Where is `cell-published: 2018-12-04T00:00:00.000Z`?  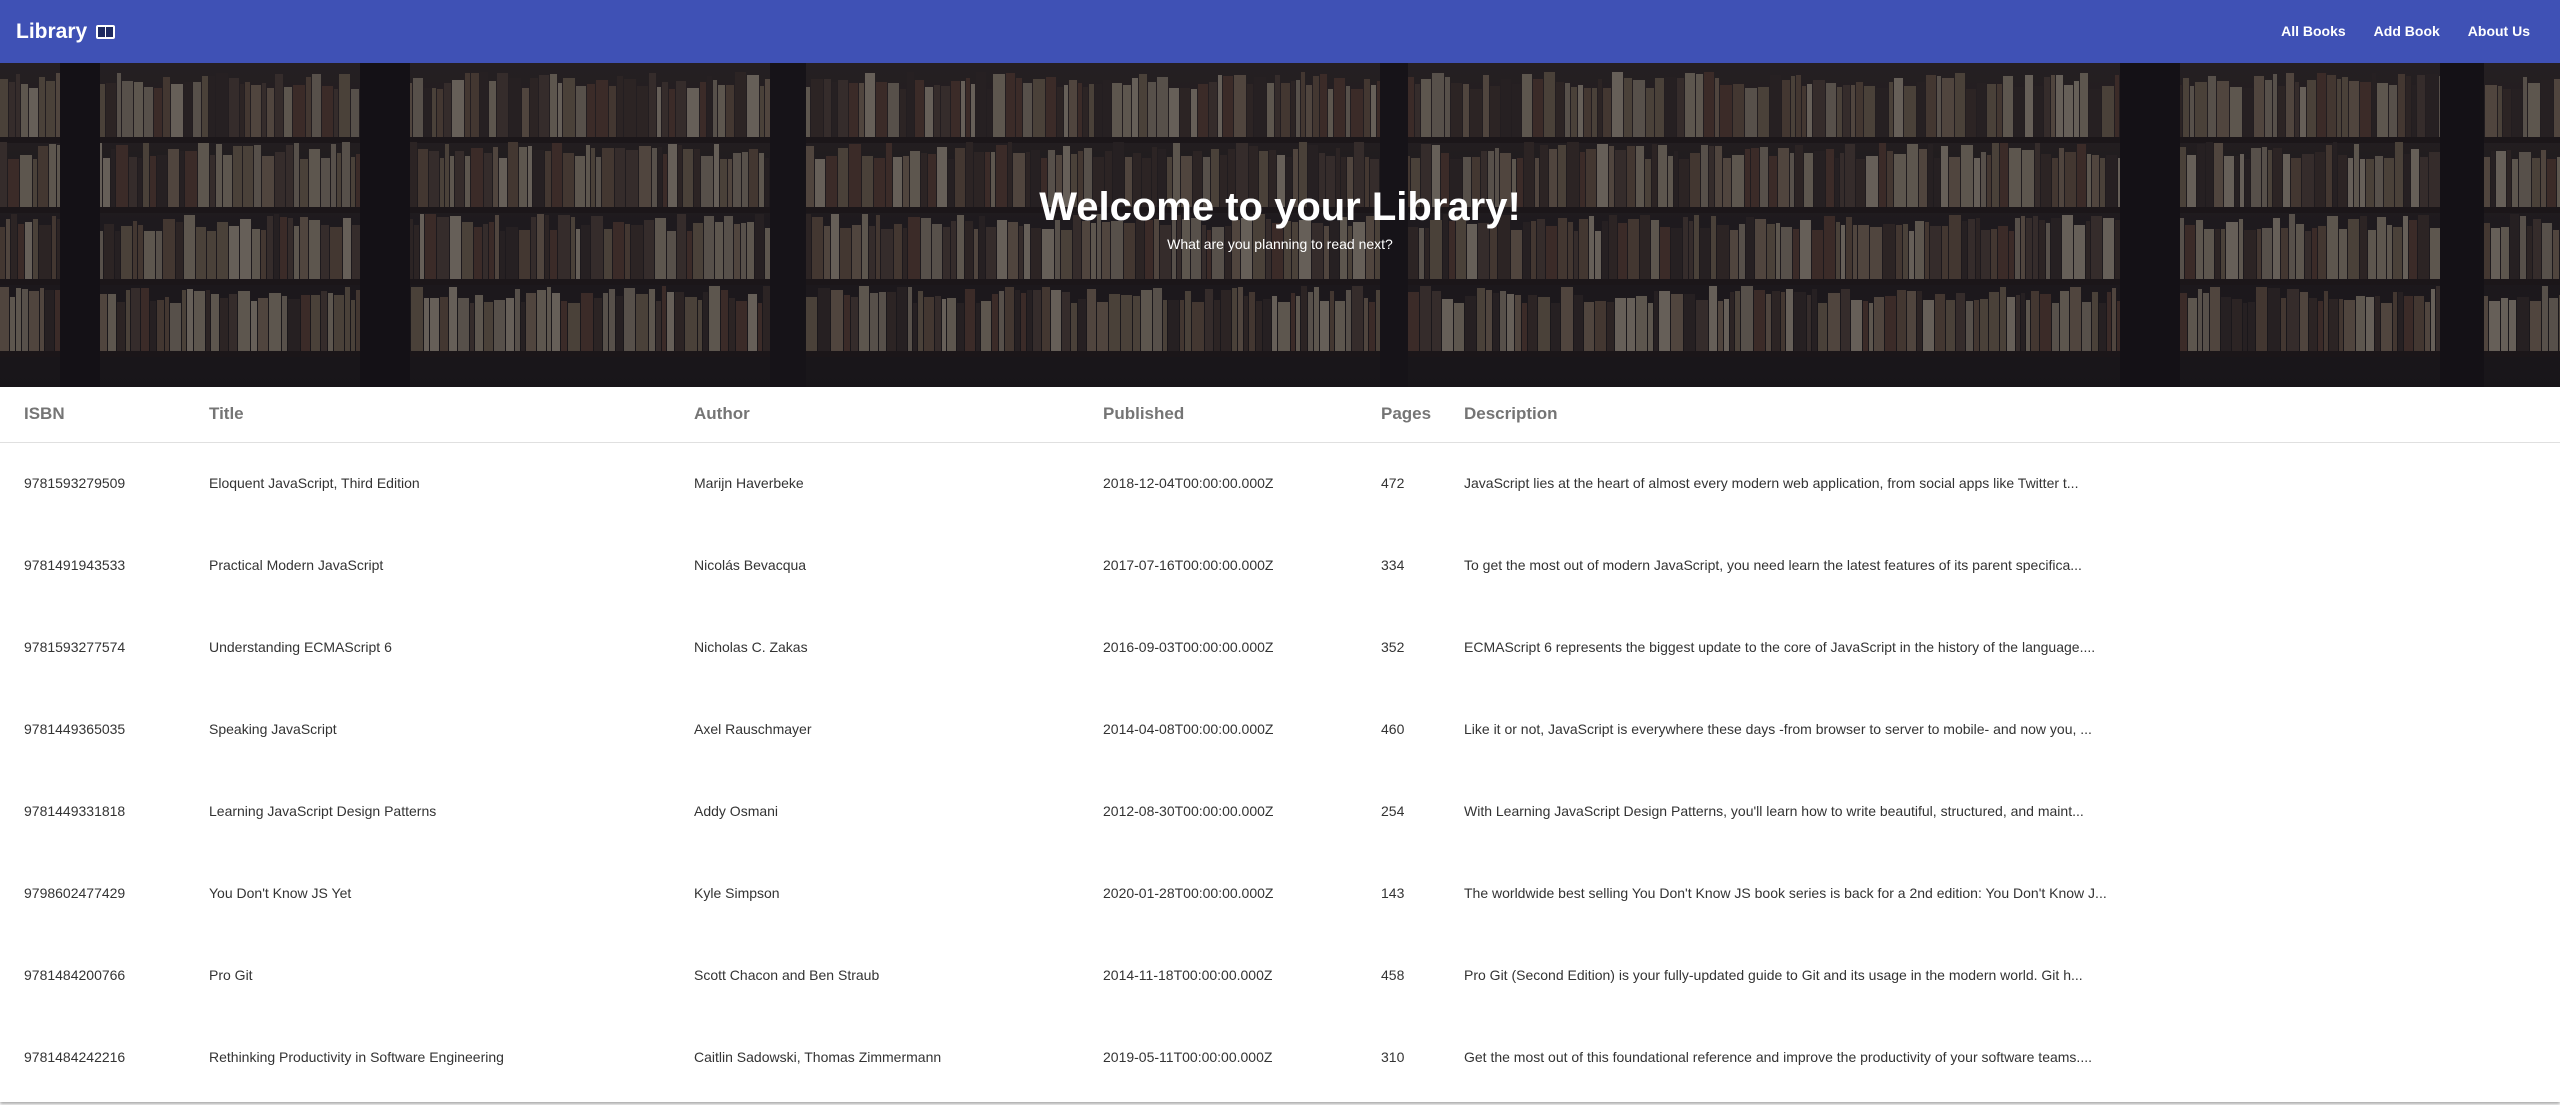
cell-published: 2018-12-04T00:00:00.000Z is located at coordinates (1188, 483).